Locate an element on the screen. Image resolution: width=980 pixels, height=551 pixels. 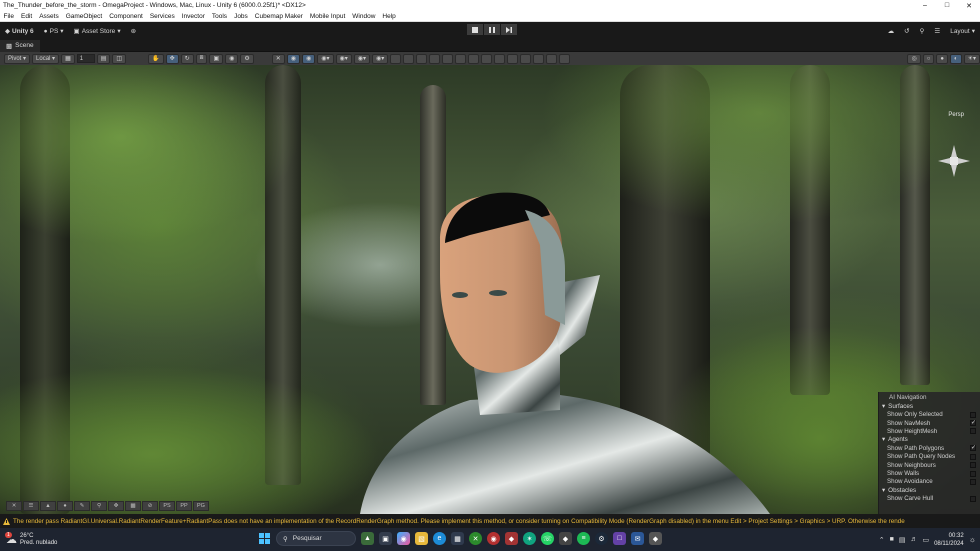
pp-button: PP is located at coordinates (184, 506).